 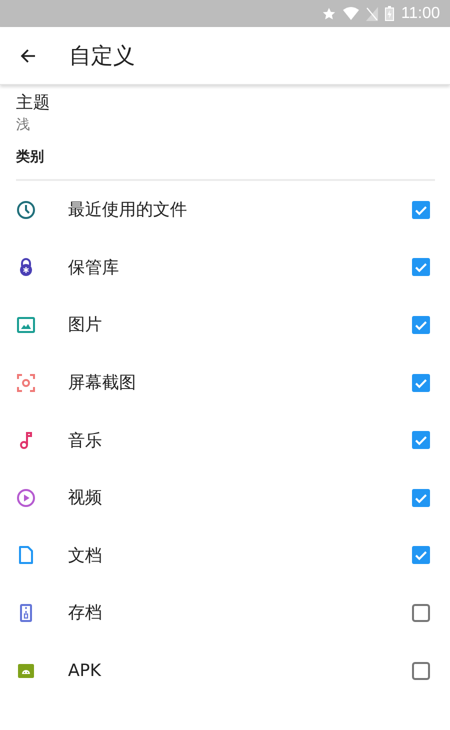 What do you see at coordinates (85, 325) in the screenshot?
I see `category-label: 图片` at bounding box center [85, 325].